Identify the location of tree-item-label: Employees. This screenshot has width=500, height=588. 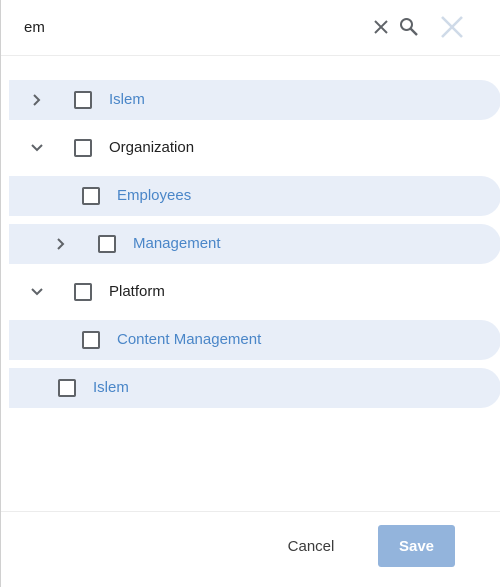
(154, 195).